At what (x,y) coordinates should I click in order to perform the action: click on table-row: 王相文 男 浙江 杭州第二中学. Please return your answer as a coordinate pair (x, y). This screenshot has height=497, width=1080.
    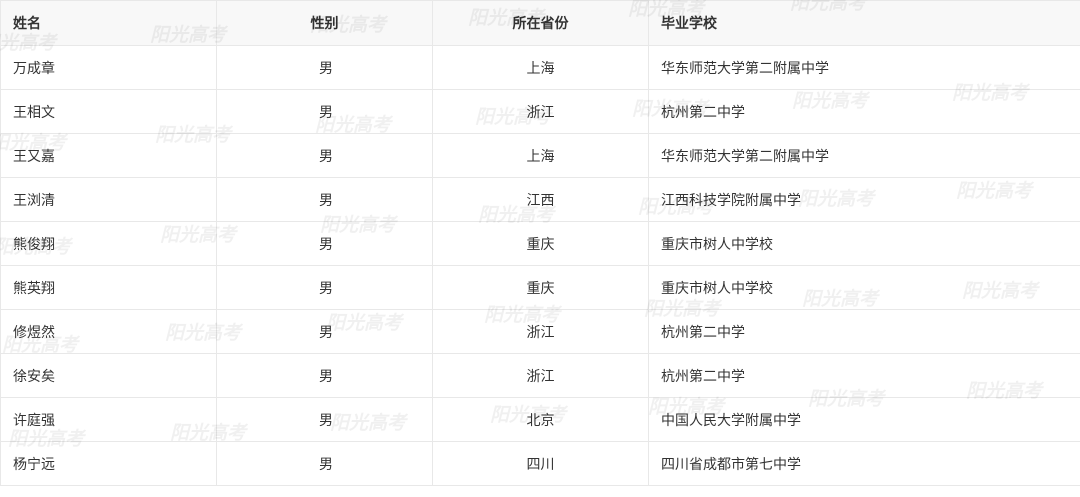
    Looking at the image, I should click on (540, 111).